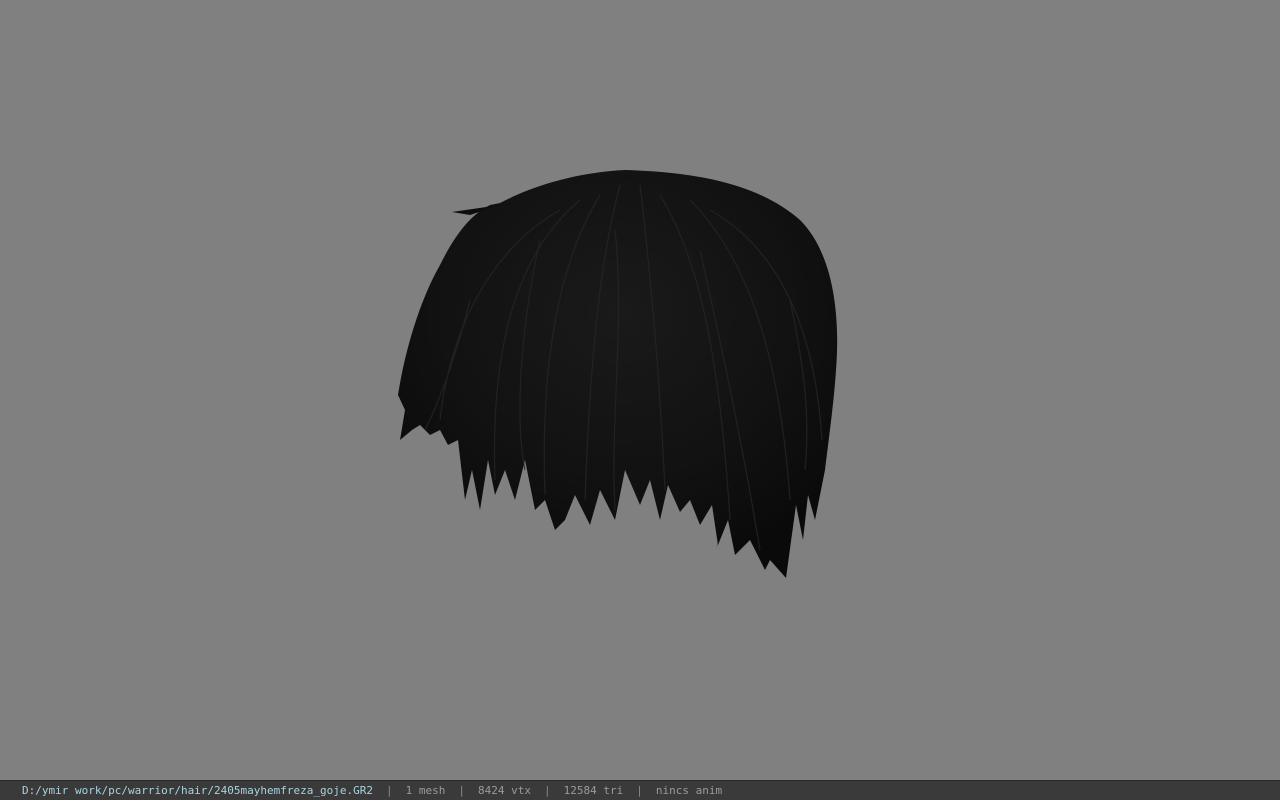 The width and height of the screenshot is (1280, 800). What do you see at coordinates (425, 790) in the screenshot?
I see `mesh-count: 1 mesh` at bounding box center [425, 790].